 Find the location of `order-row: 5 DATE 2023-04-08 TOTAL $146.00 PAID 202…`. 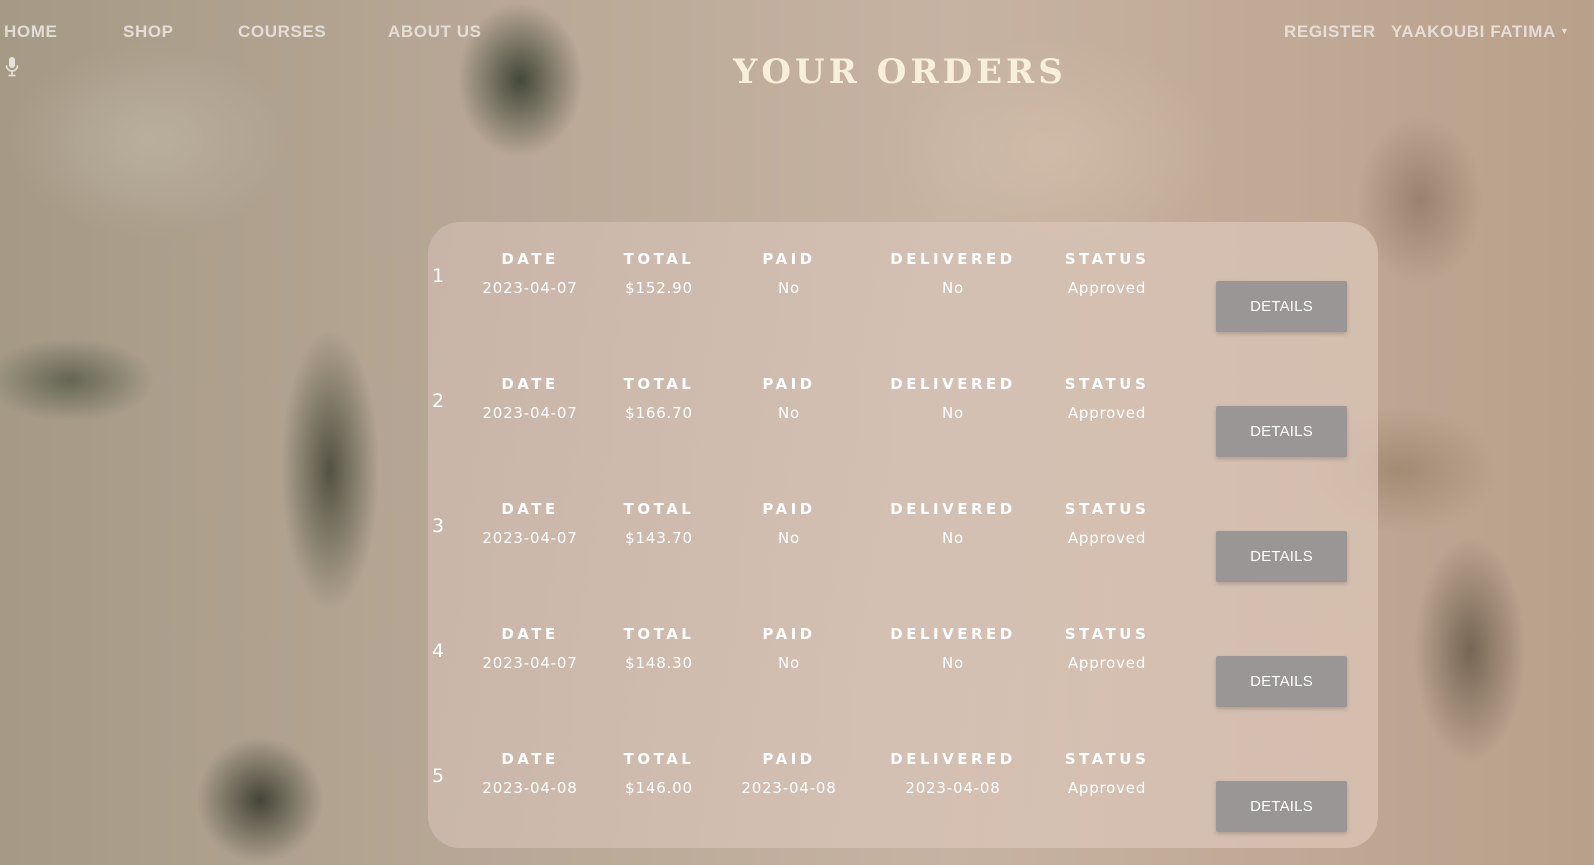

order-row: 5 DATE 2023-04-08 TOTAL $146.00 PAID 202… is located at coordinates (903, 788).